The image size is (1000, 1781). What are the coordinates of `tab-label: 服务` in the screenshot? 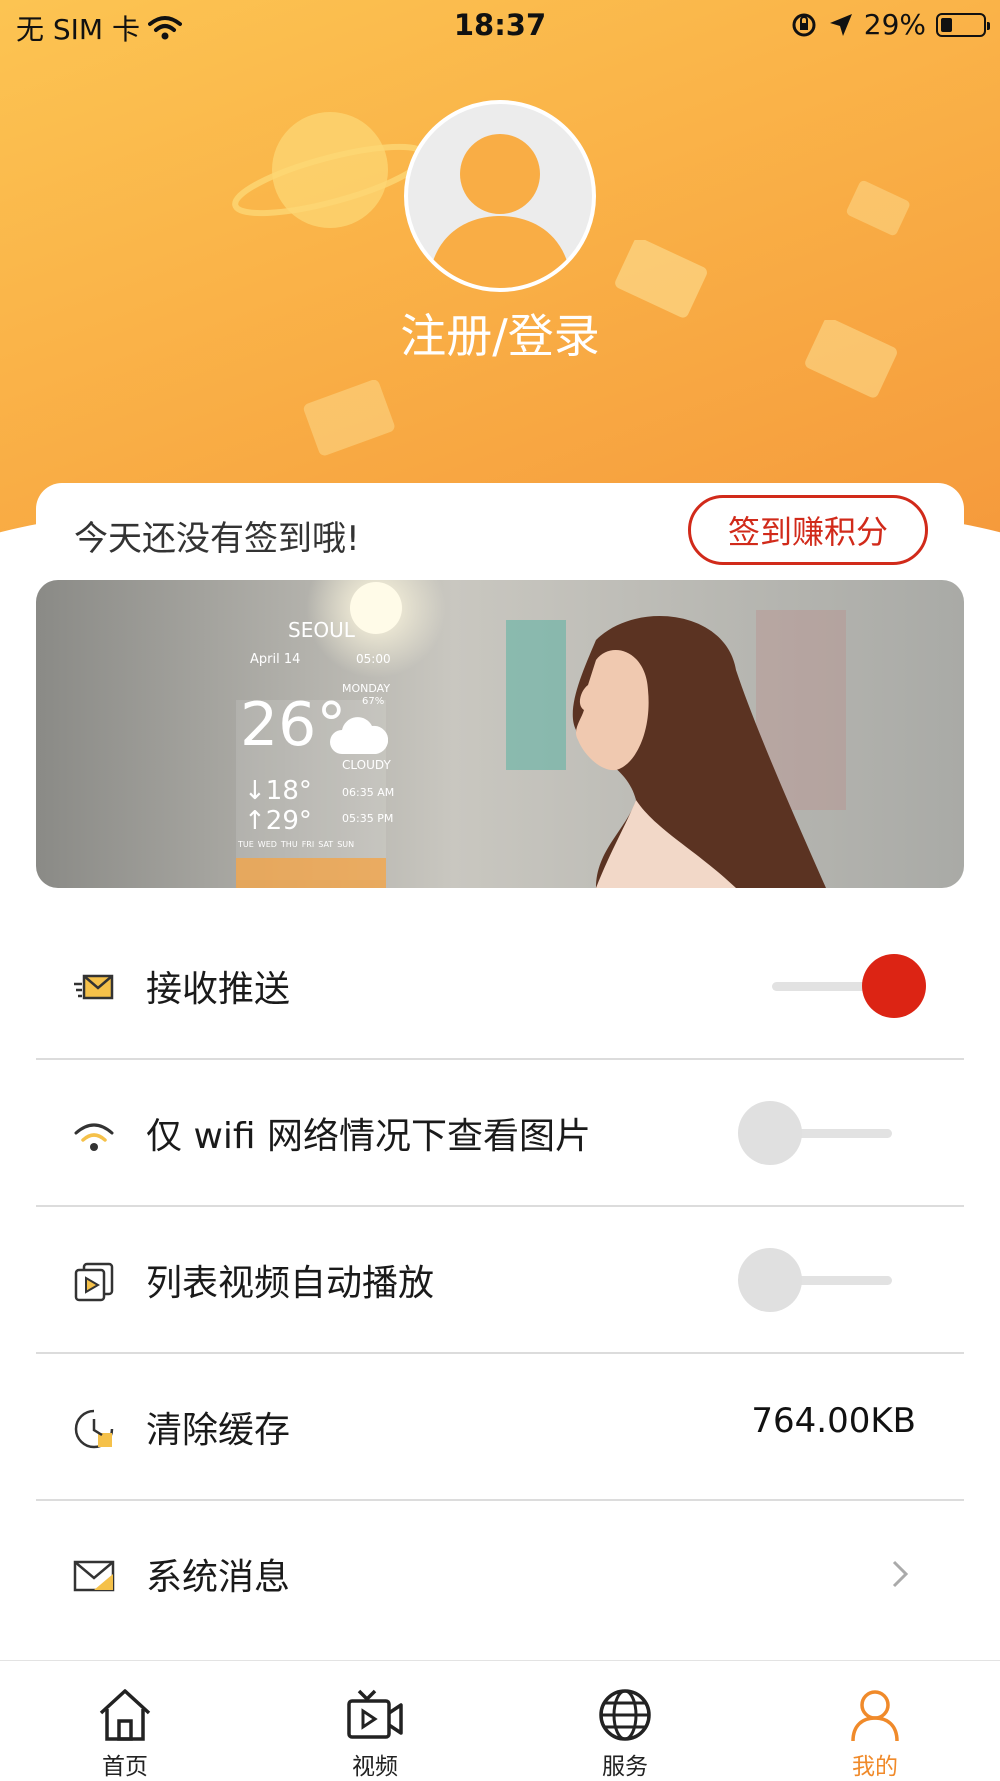 It's located at (625, 1767).